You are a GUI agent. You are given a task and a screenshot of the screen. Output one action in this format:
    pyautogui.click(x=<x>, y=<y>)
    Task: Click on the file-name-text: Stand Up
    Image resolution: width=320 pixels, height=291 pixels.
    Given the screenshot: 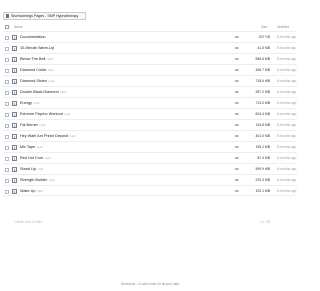 What is the action you would take?
    pyautogui.click(x=28, y=169)
    